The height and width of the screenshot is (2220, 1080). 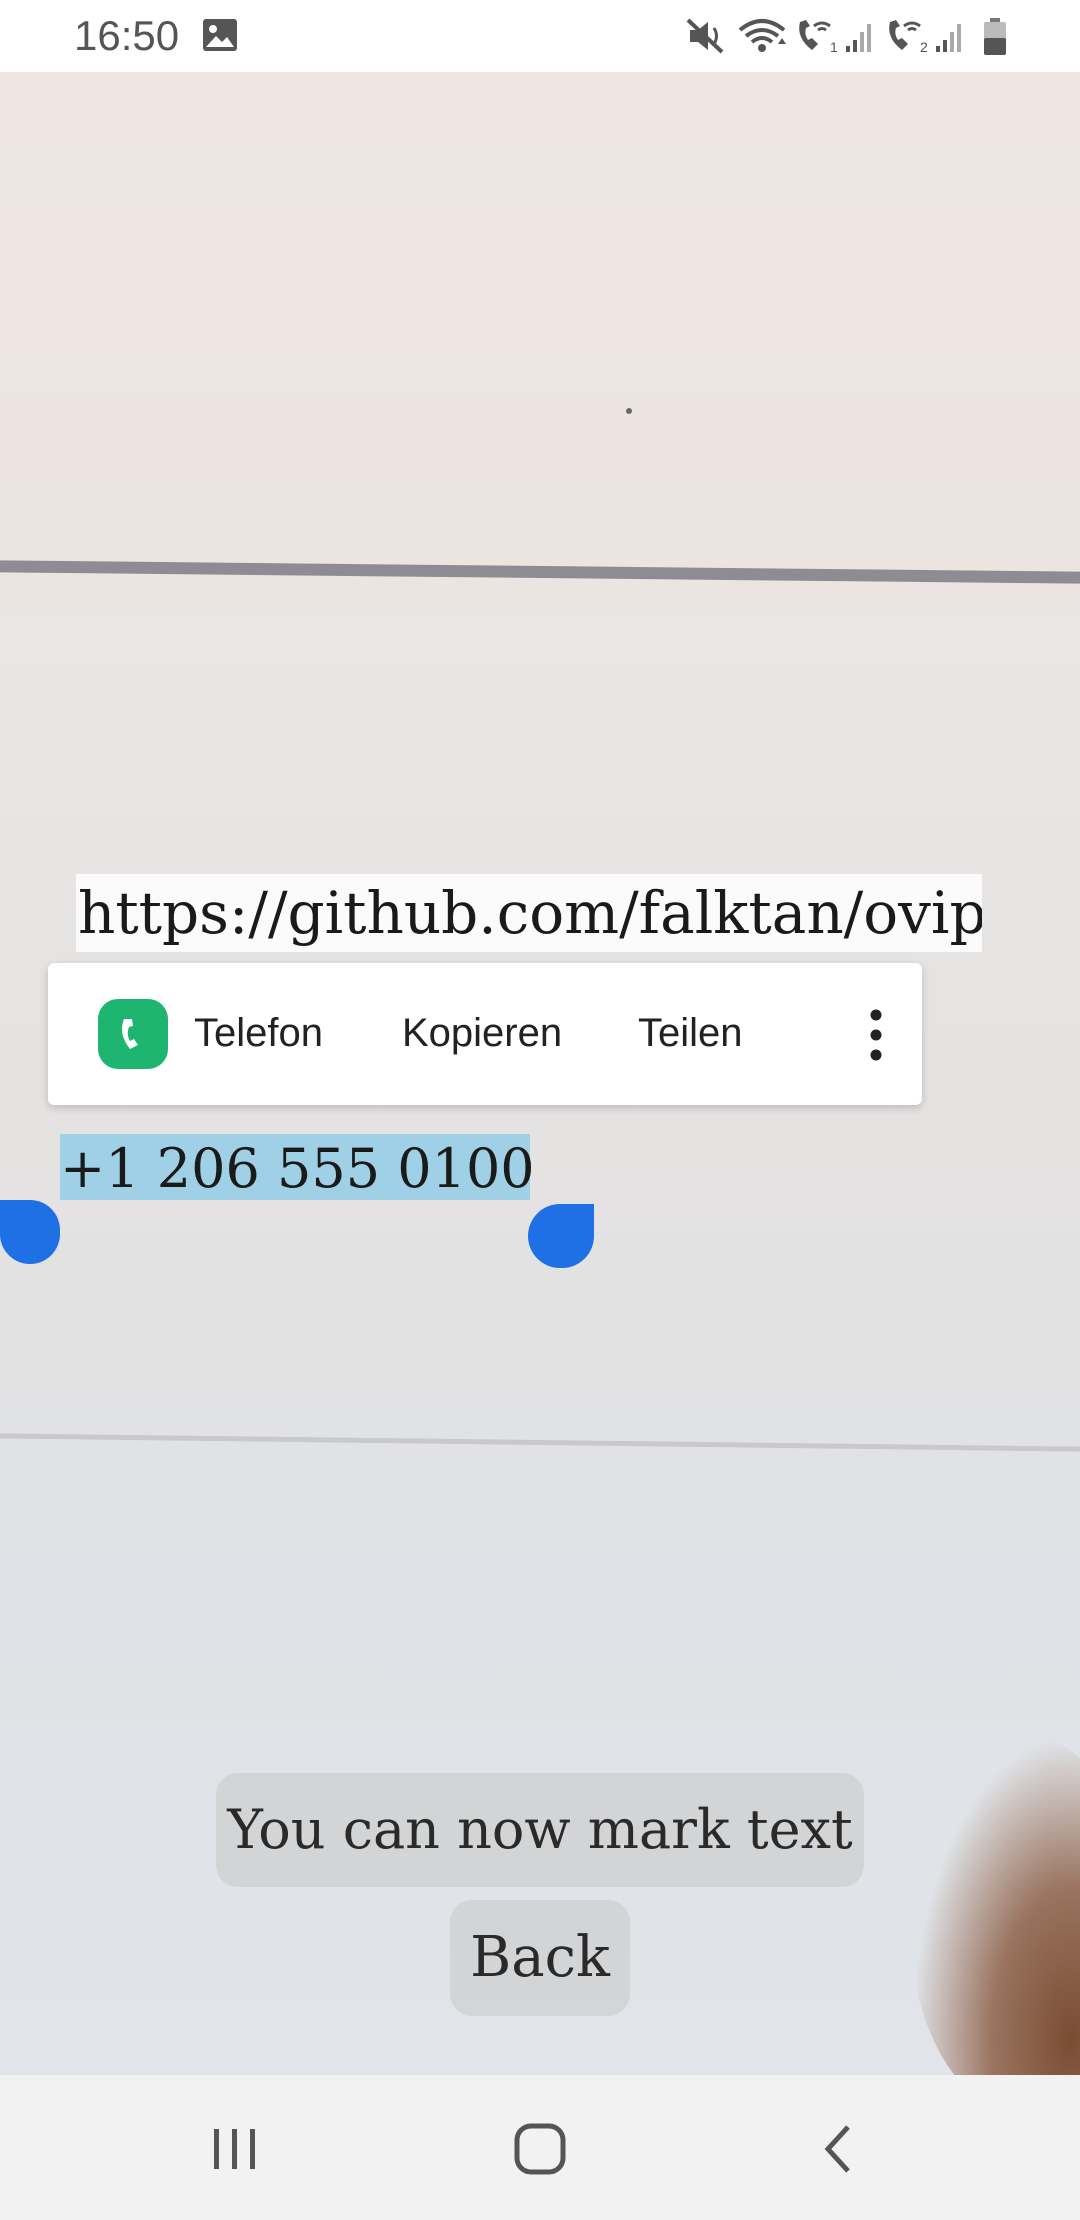 What do you see at coordinates (859, 38) in the screenshot?
I see `signal-sim1-icon` at bounding box center [859, 38].